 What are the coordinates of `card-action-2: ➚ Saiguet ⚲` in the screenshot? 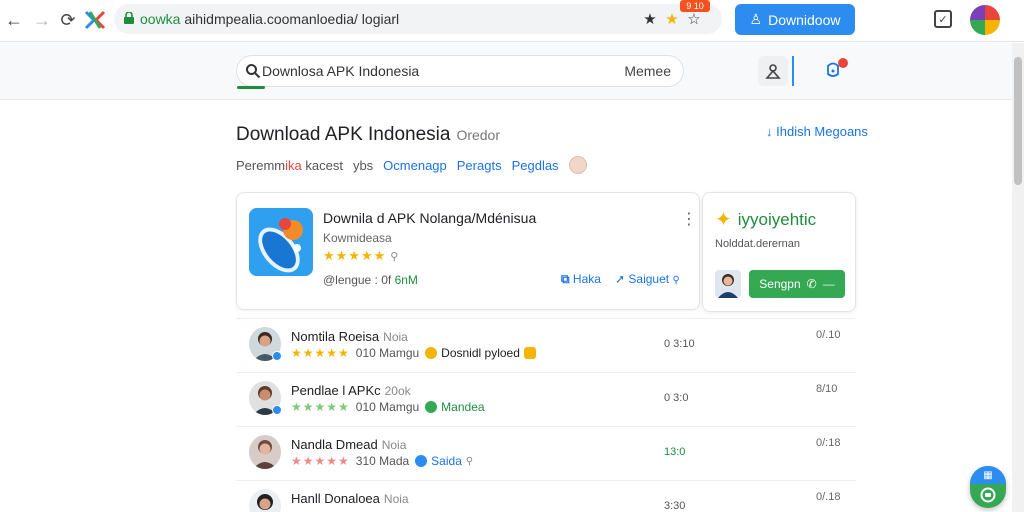 It's located at (647, 279).